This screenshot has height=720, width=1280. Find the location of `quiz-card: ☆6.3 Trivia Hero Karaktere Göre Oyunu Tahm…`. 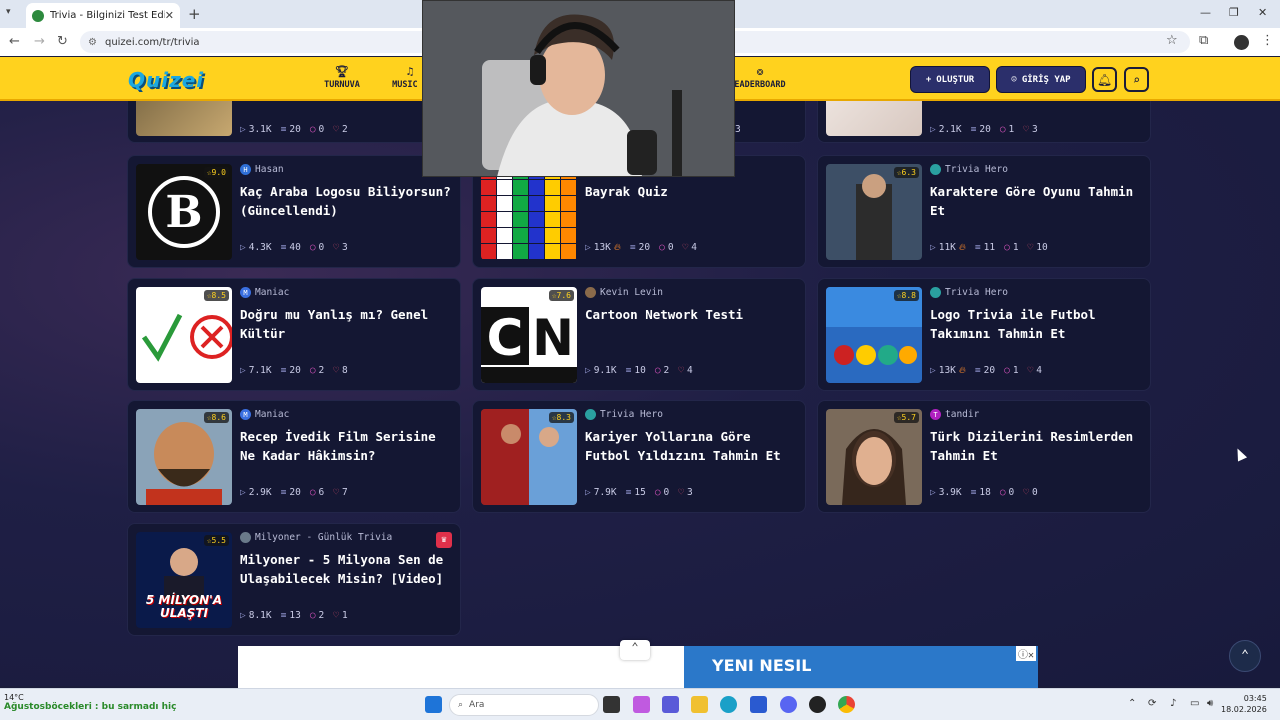

quiz-card: ☆6.3 Trivia Hero Karaktere Göre Oyunu Tahm… is located at coordinates (984, 211).